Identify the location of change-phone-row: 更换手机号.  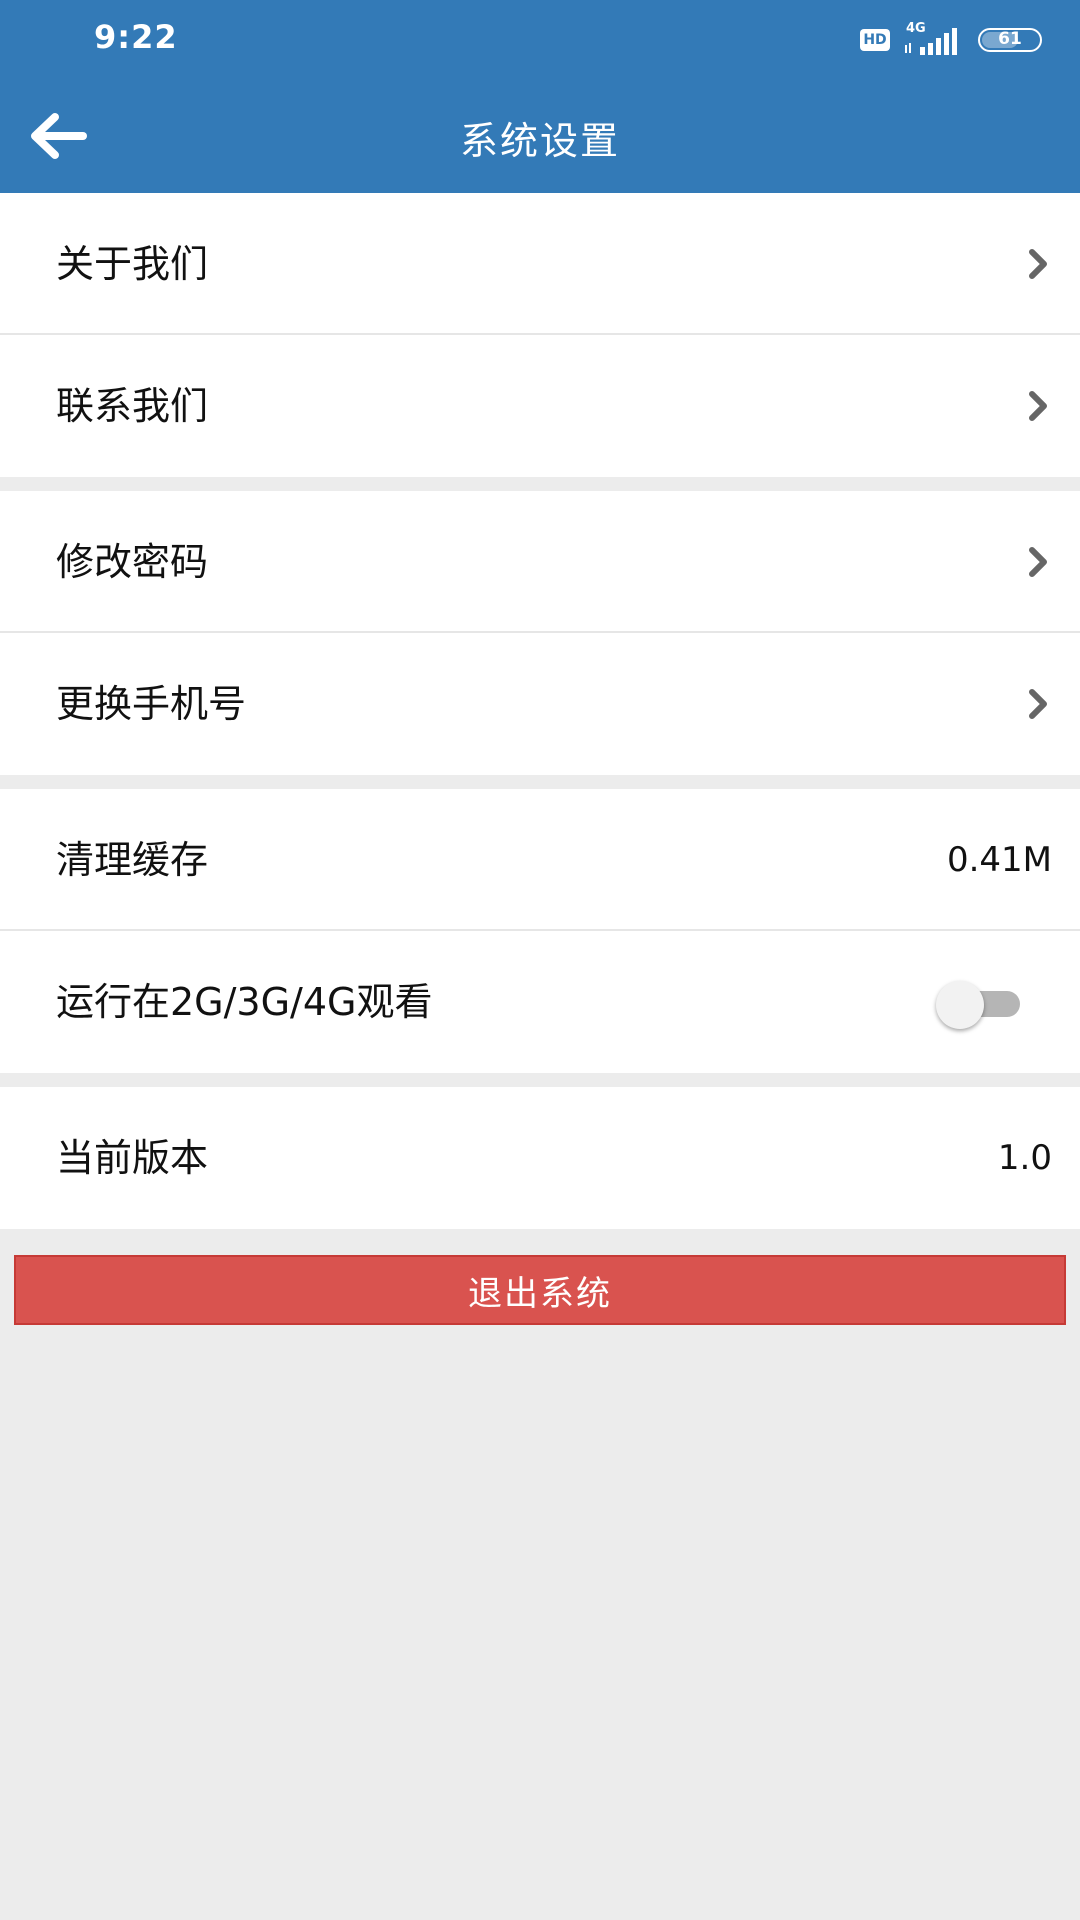
(540, 704).